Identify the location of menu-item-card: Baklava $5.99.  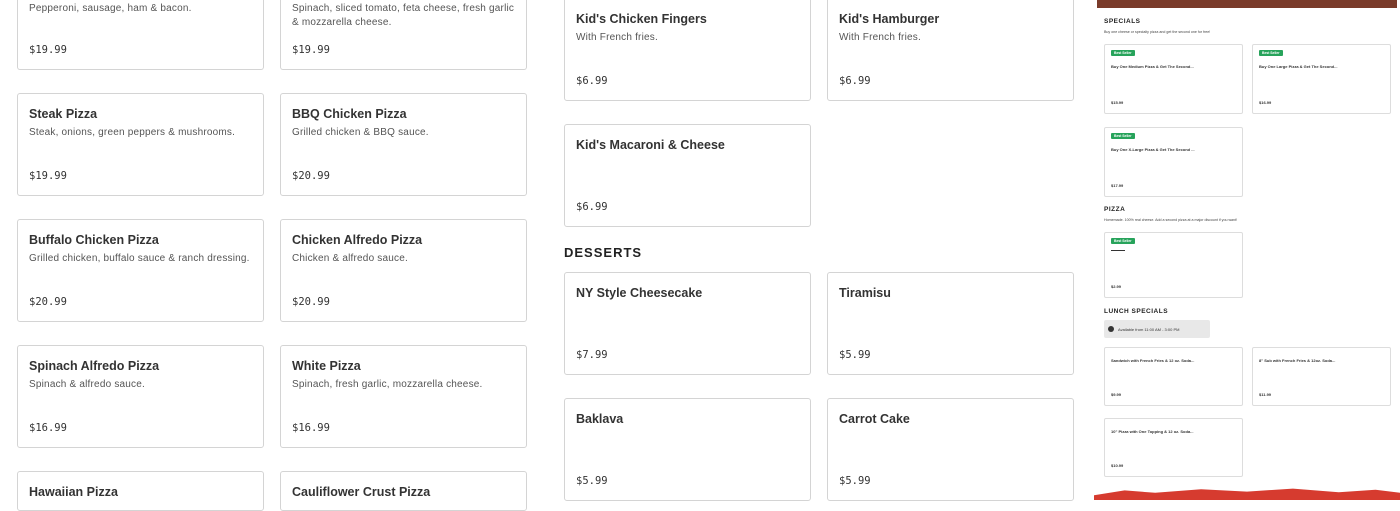
(687, 449).